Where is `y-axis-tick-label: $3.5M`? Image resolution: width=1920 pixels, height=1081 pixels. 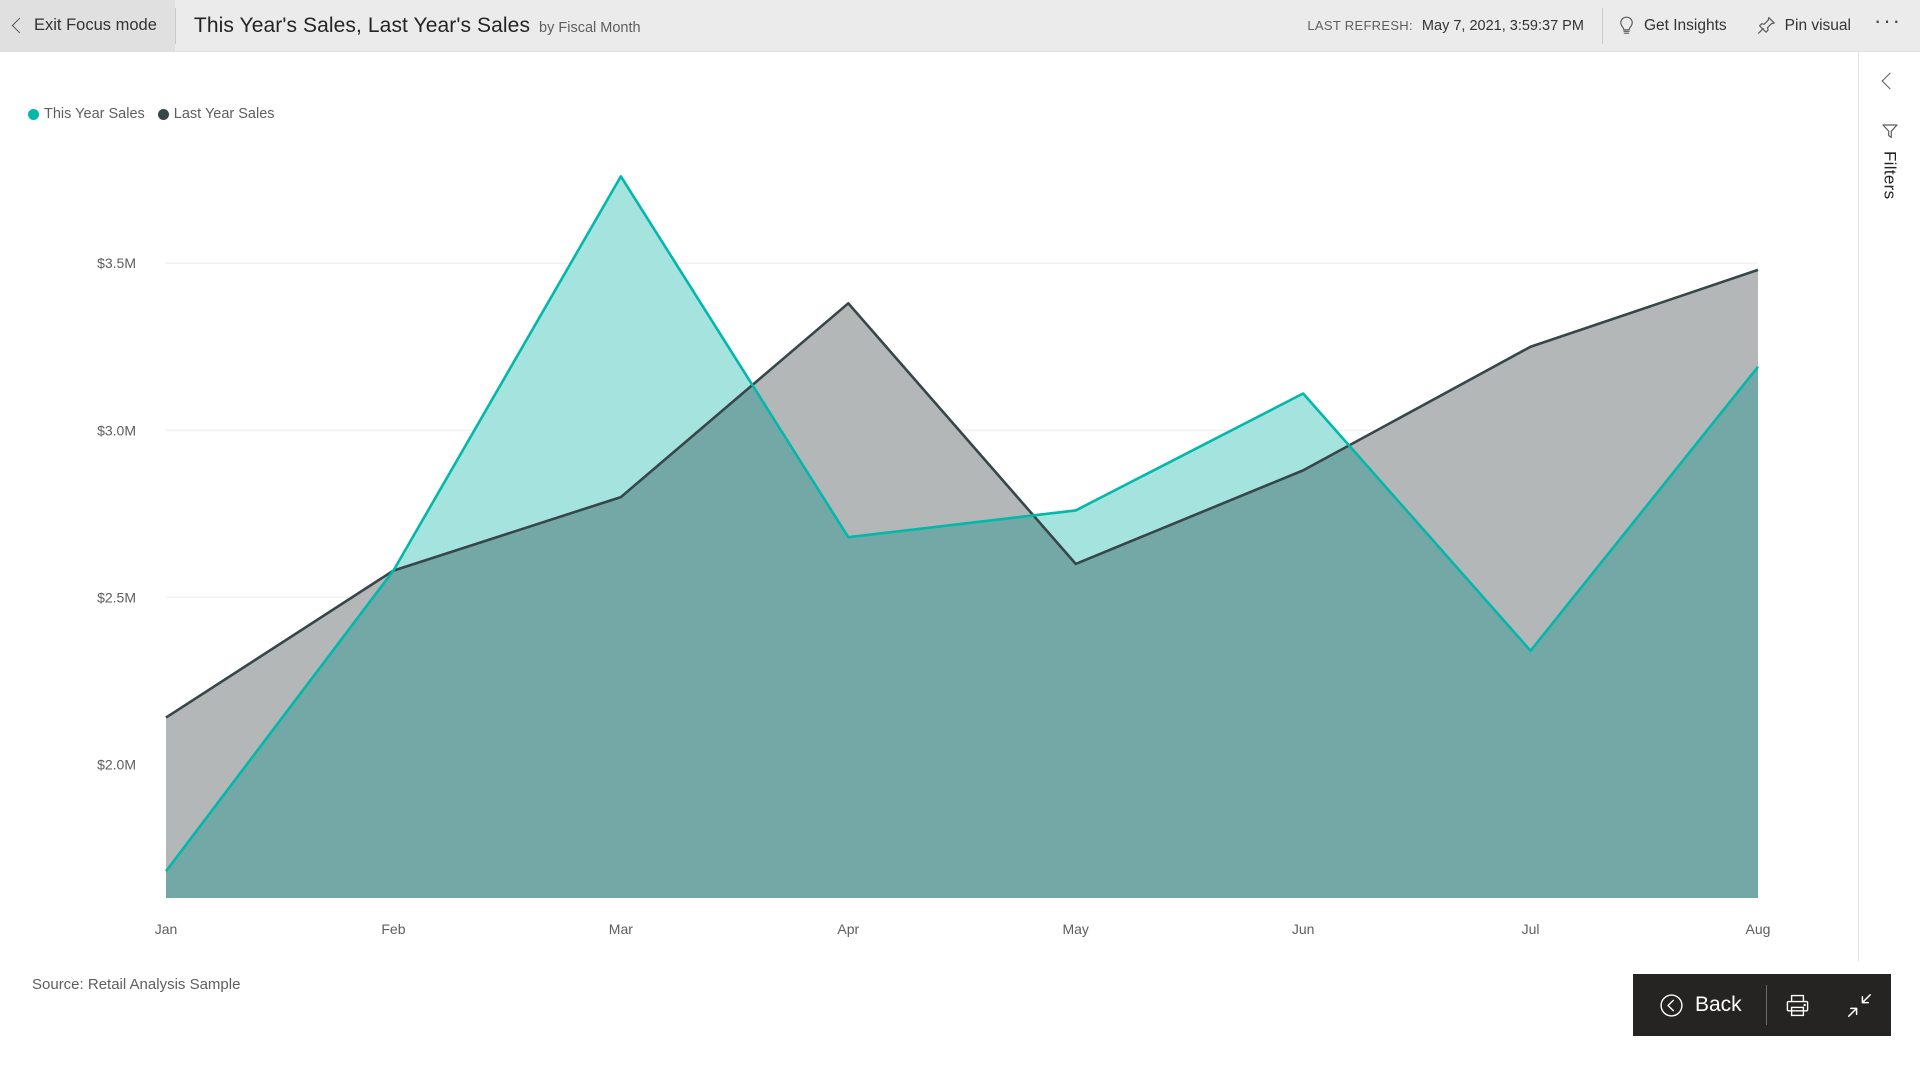
y-axis-tick-label: $3.5M is located at coordinates (116, 263).